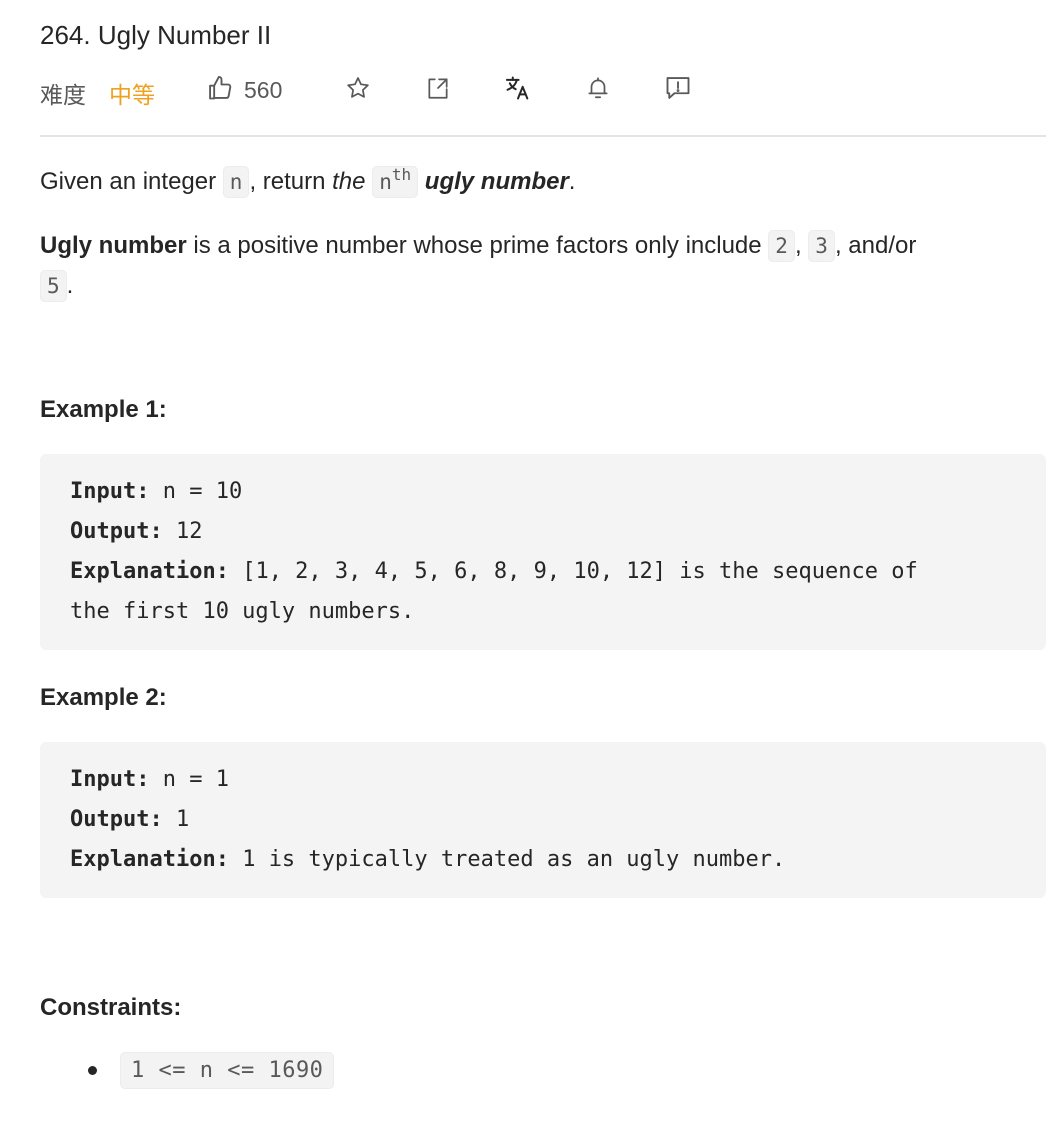  What do you see at coordinates (131, 181) in the screenshot?
I see `description-text: Given an integer` at bounding box center [131, 181].